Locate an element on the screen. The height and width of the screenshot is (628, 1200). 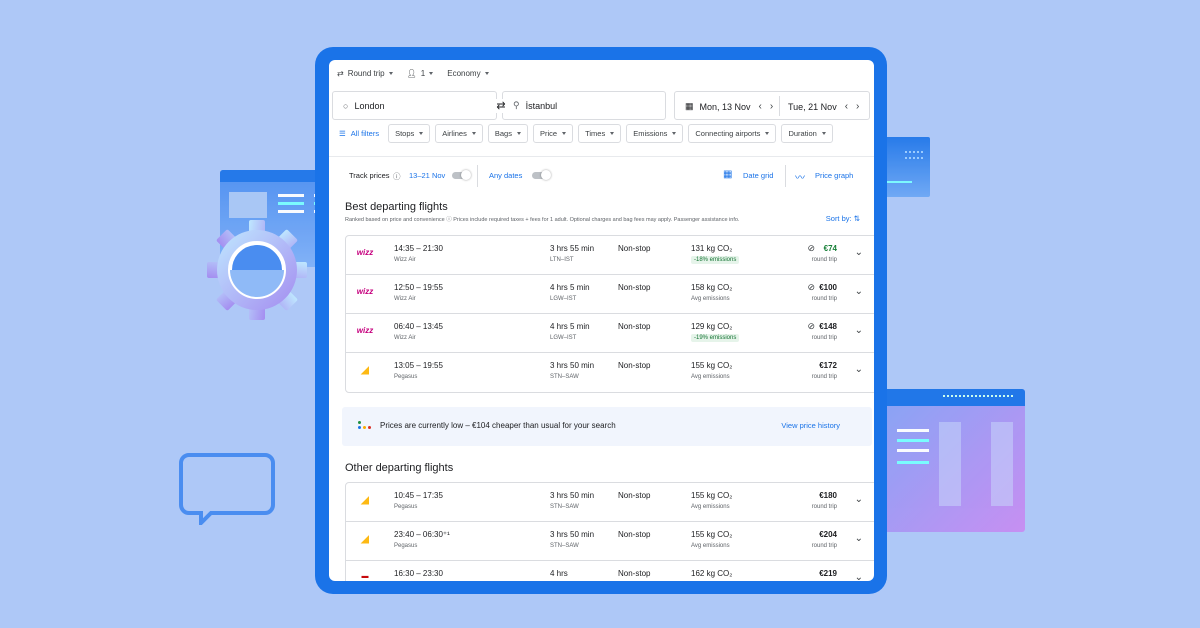
gear-icon is located at coordinates (257, 270).